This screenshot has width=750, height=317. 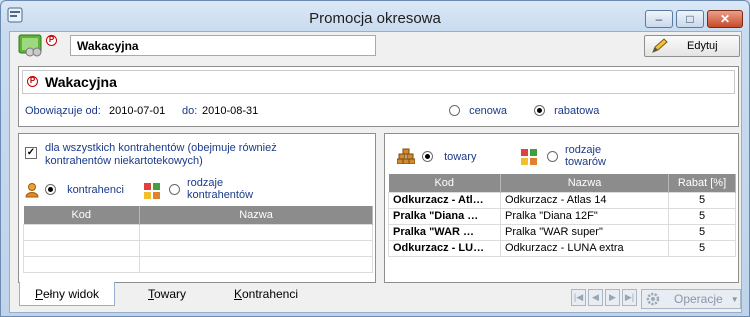 What do you see at coordinates (698, 299) in the screenshot?
I see `operations-label: Operacje` at bounding box center [698, 299].